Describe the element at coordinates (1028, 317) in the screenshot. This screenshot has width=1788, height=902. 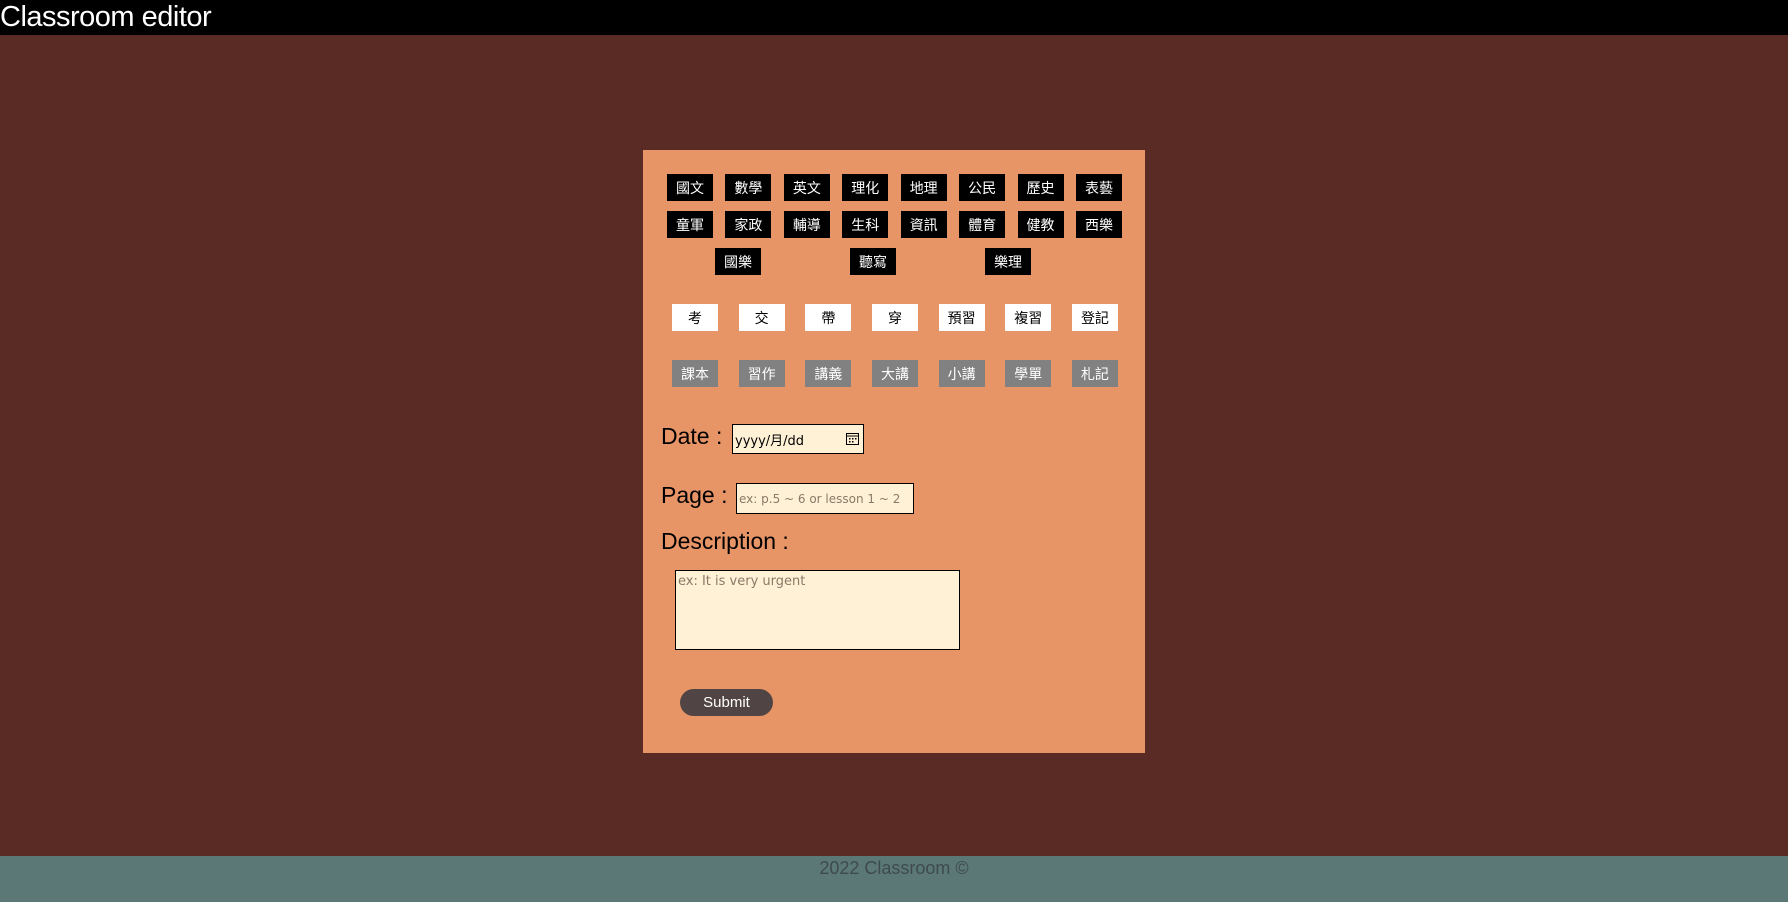
I see `action-button: 複習` at that location.